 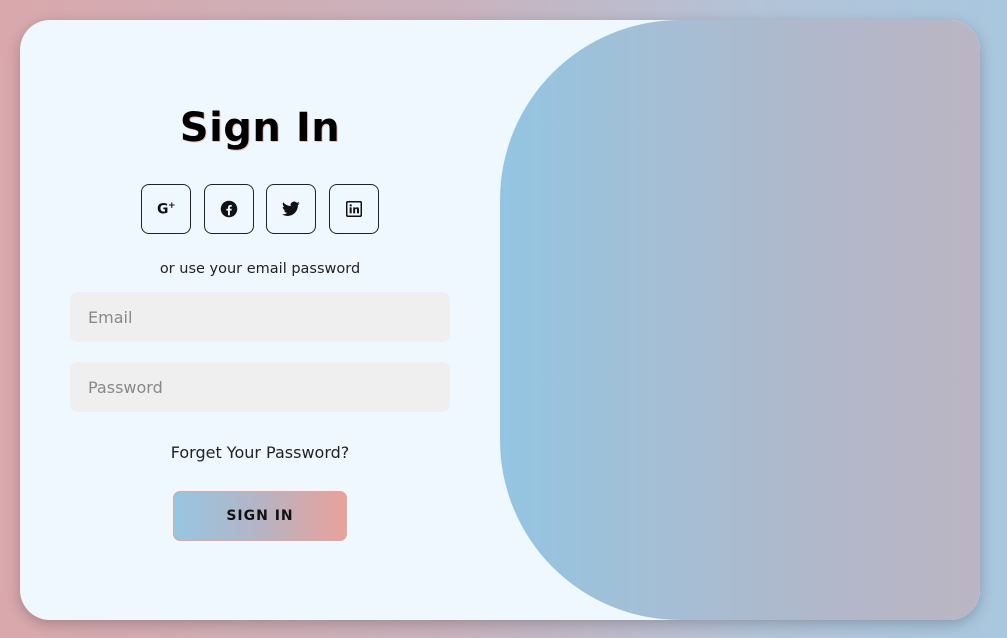 I want to click on twitter-button, so click(x=291, y=209).